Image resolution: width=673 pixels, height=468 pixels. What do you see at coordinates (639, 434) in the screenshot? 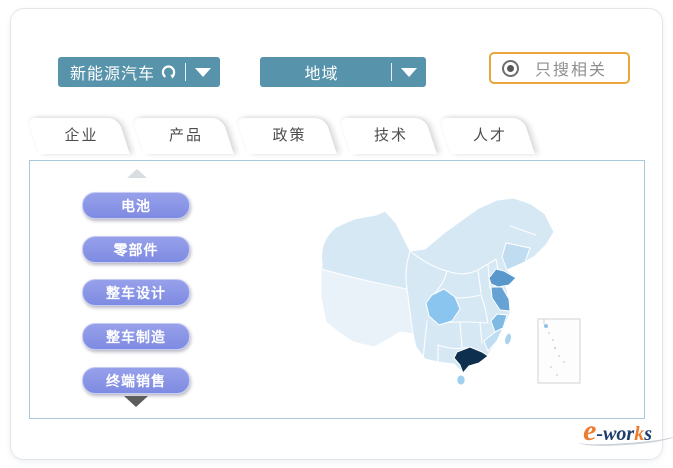
I see `logo-accent: k` at bounding box center [639, 434].